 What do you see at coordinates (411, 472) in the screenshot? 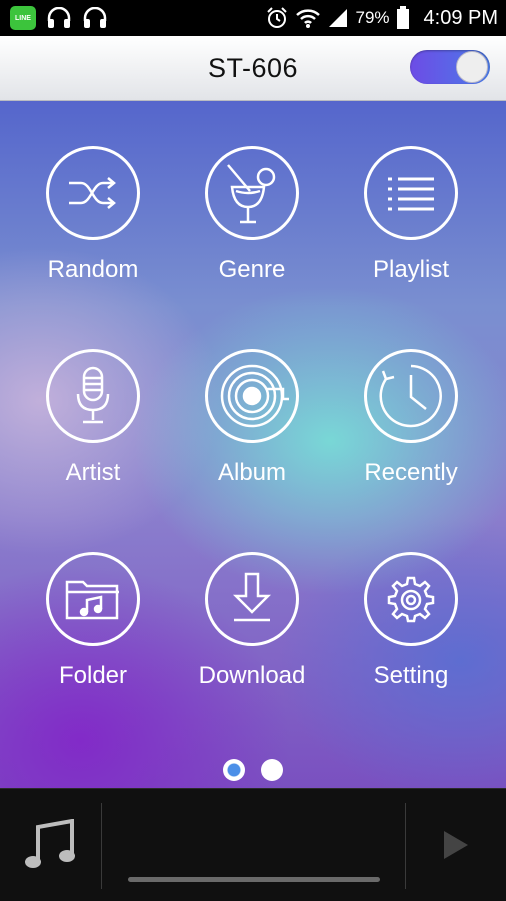
I see `menu-item-recently-label: Recently` at bounding box center [411, 472].